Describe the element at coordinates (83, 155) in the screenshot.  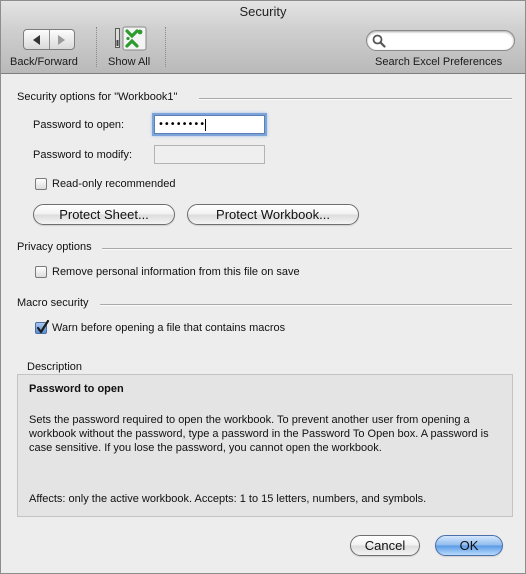
I see `password-modify-label: Password to modify:` at that location.